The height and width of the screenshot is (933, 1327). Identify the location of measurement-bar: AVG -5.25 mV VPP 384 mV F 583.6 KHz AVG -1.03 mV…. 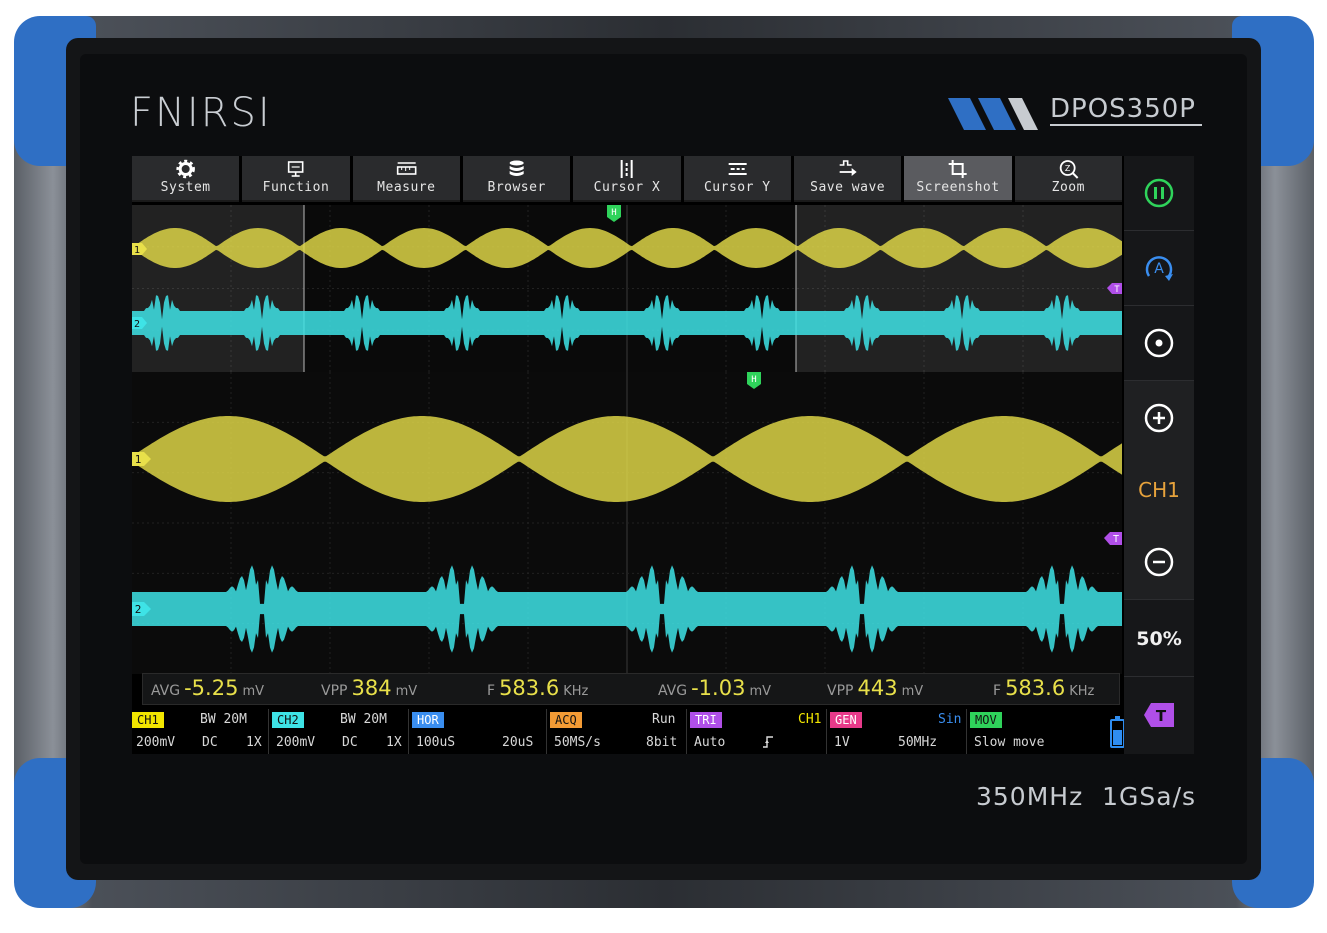
(631, 689).